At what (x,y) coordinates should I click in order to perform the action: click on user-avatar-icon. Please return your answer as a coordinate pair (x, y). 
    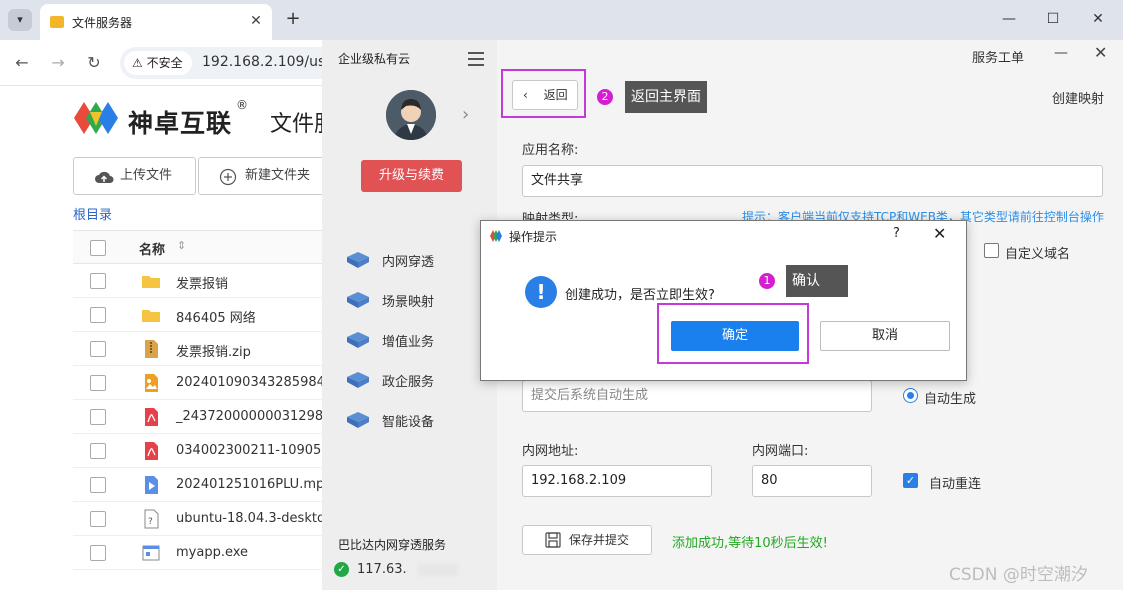
    Looking at the image, I should click on (411, 115).